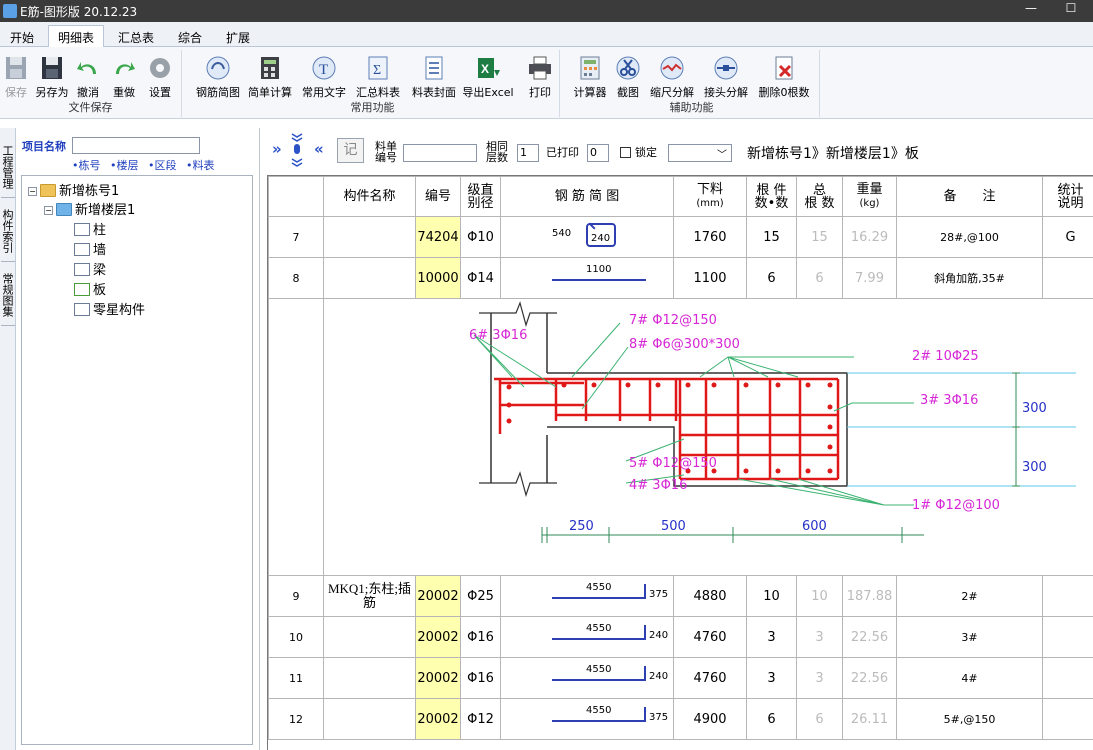 Image resolution: width=1093 pixels, height=750 pixels. What do you see at coordinates (969, 678) in the screenshot?
I see `note-cell: 4#` at bounding box center [969, 678].